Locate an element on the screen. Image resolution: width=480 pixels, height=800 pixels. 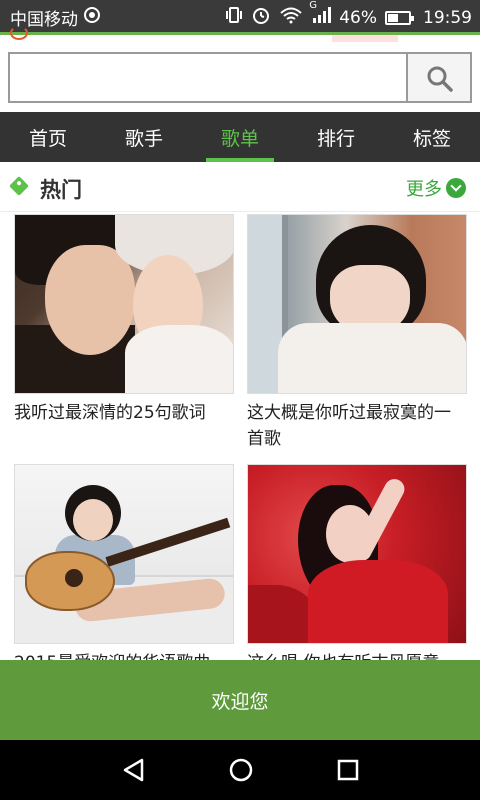
status-bar-right: G 46% 19:59 is located at coordinates (344, 15).